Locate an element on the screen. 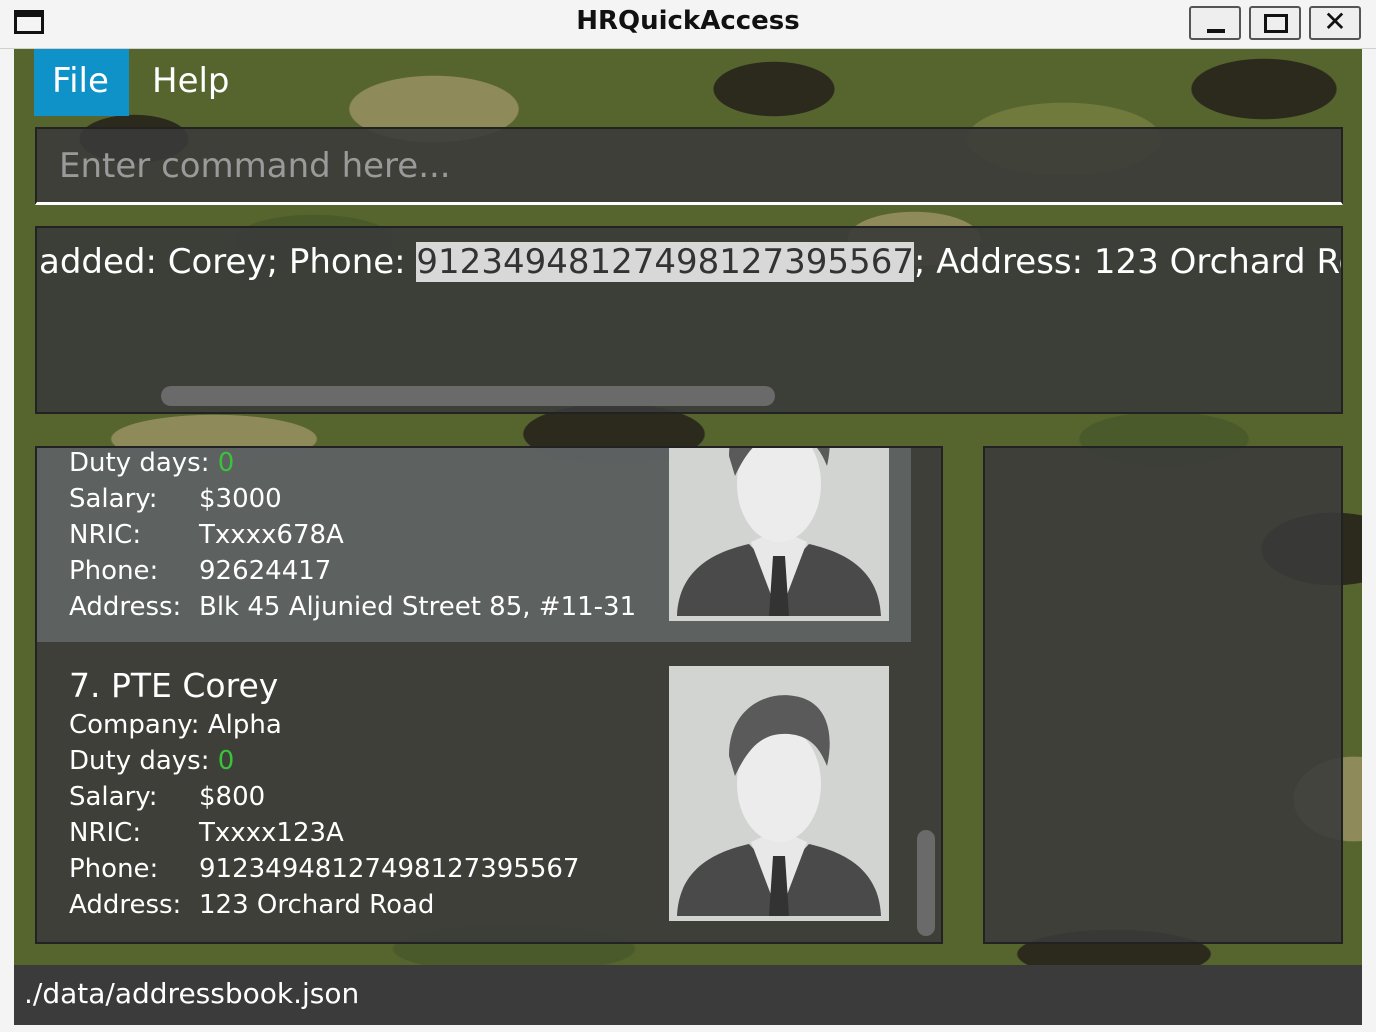  company-value: Alpha is located at coordinates (244, 725).